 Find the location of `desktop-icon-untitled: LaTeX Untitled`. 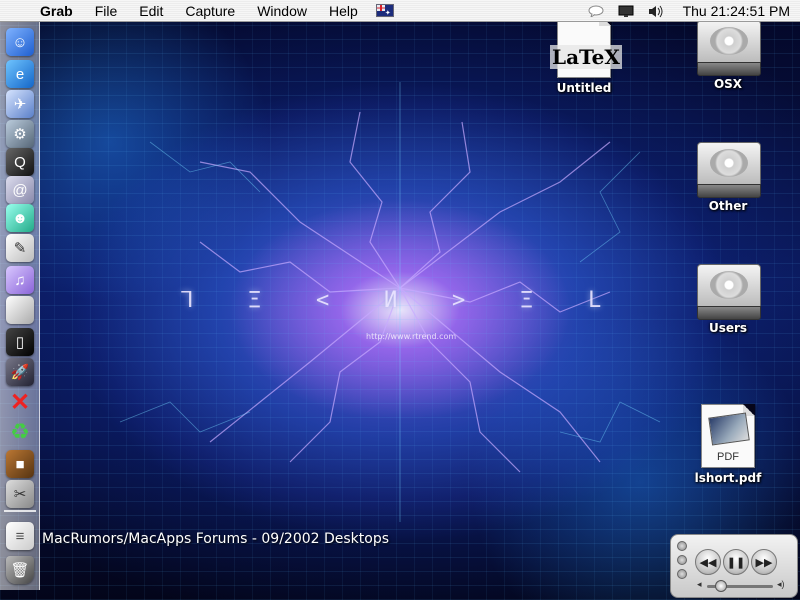

desktop-icon-untitled: LaTeX Untitled is located at coordinates (584, 54).